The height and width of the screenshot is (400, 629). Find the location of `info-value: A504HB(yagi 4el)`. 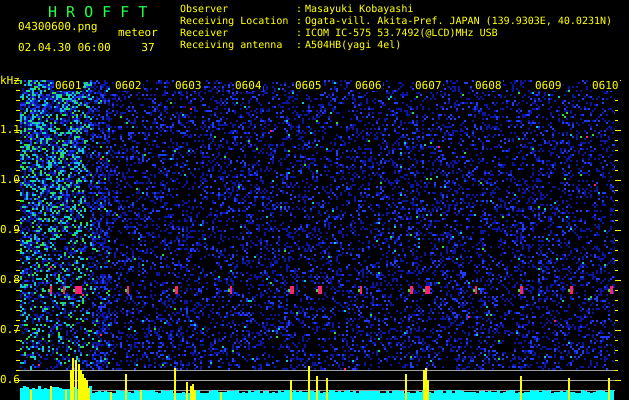

info-value: A504HB(yagi 4el) is located at coordinates (353, 46).